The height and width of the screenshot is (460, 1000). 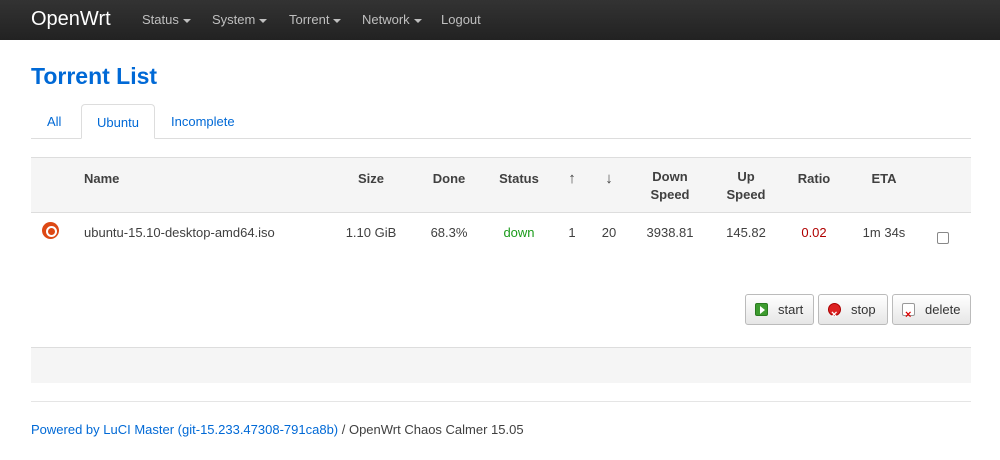 I want to click on header-size: Size, so click(x=370, y=178).